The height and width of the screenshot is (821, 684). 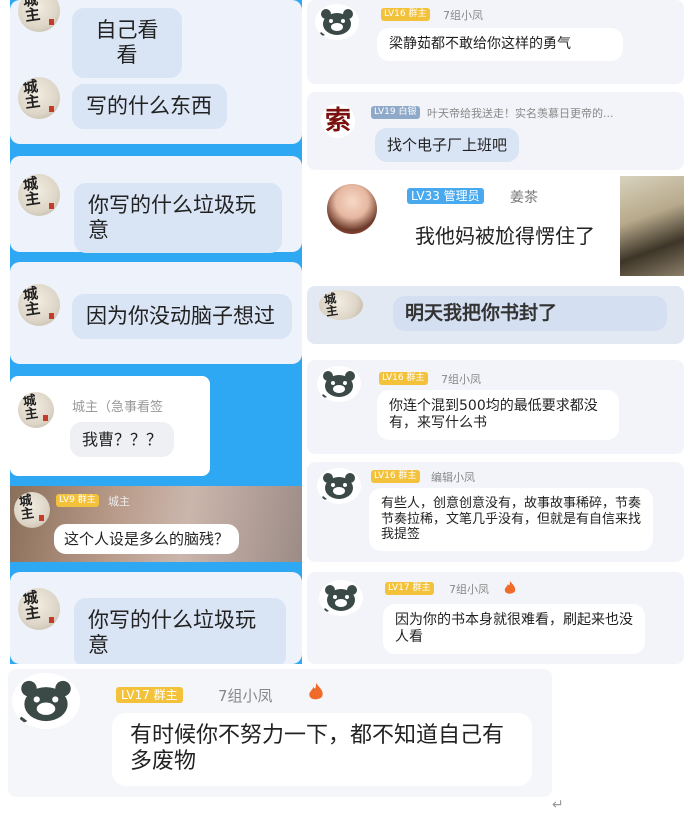 I want to click on message-text: 梁静茹都不敢给你这样的勇气, so click(x=480, y=44).